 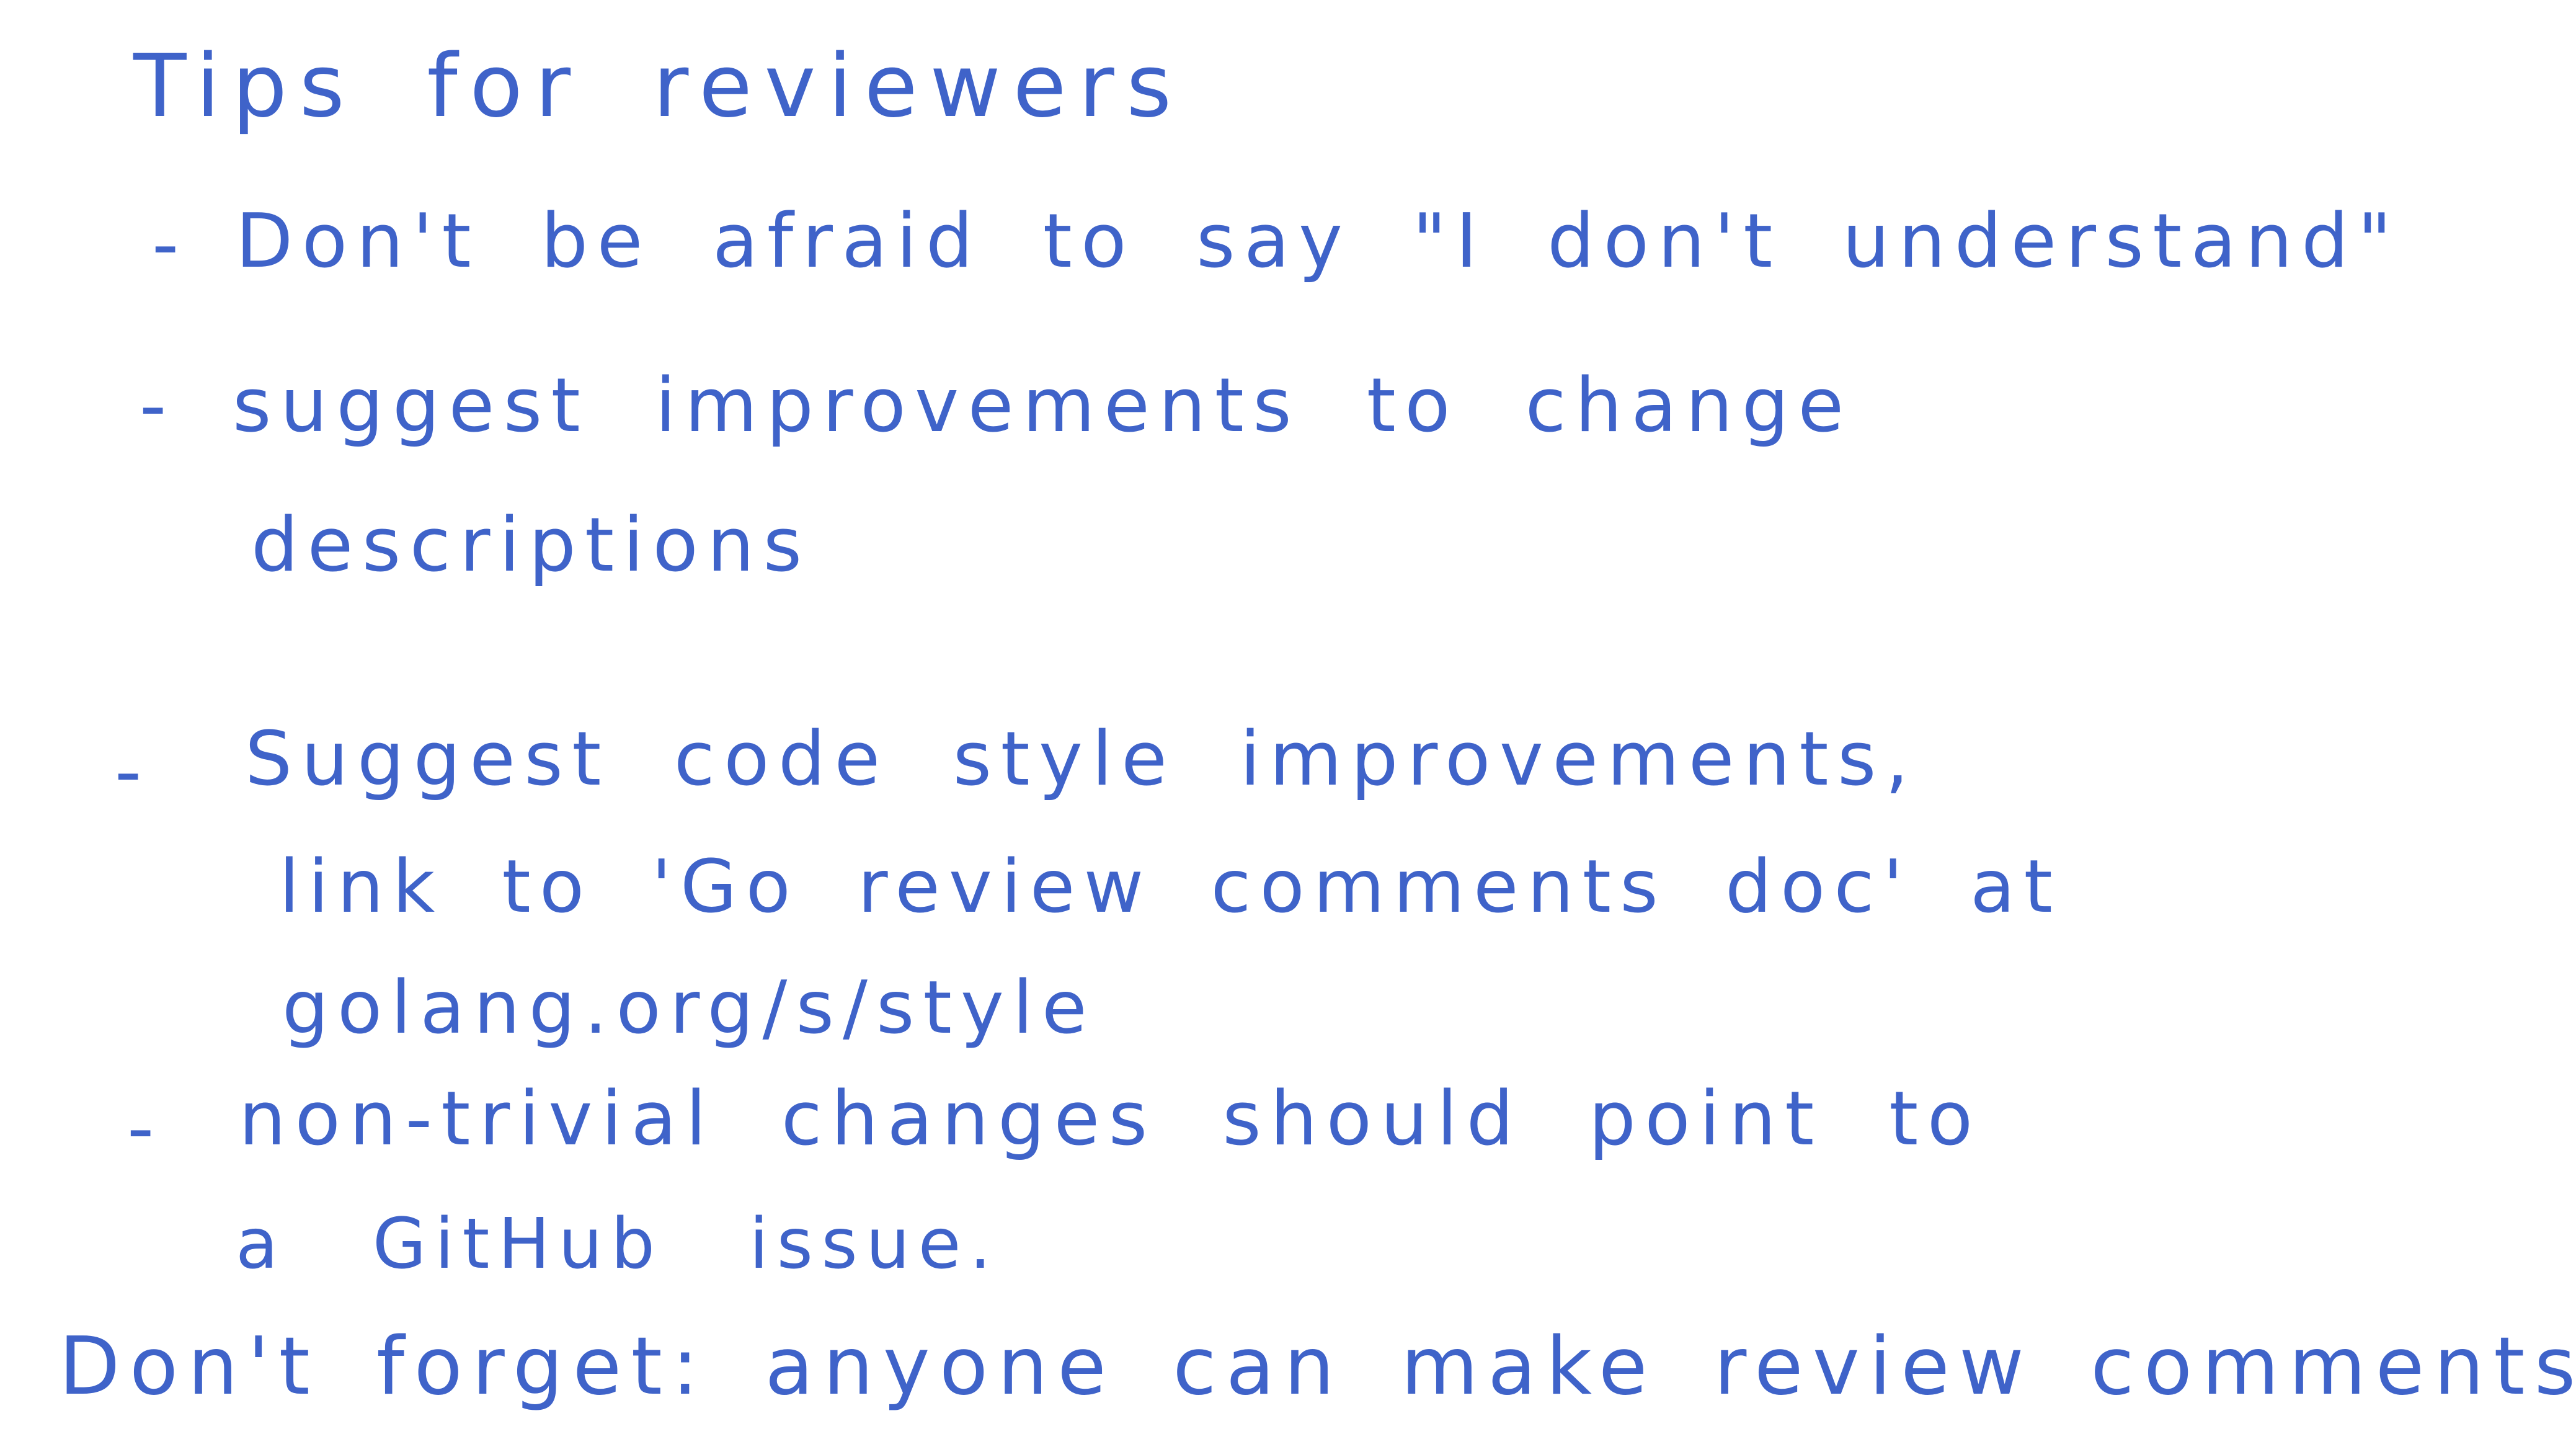 I want to click on bullet-3-line-1: Suggest code style improvements,, so click(x=1081, y=759).